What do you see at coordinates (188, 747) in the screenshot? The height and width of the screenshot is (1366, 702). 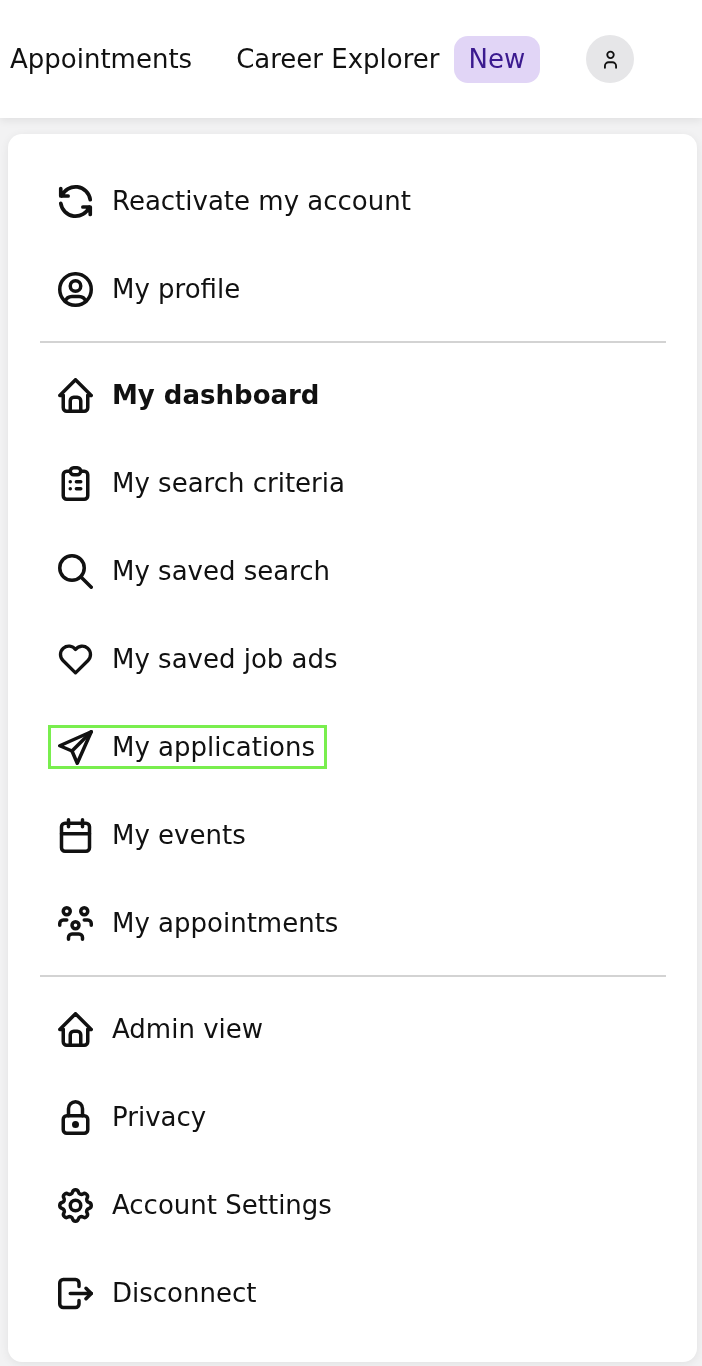 I see `menu-item: My applications` at bounding box center [188, 747].